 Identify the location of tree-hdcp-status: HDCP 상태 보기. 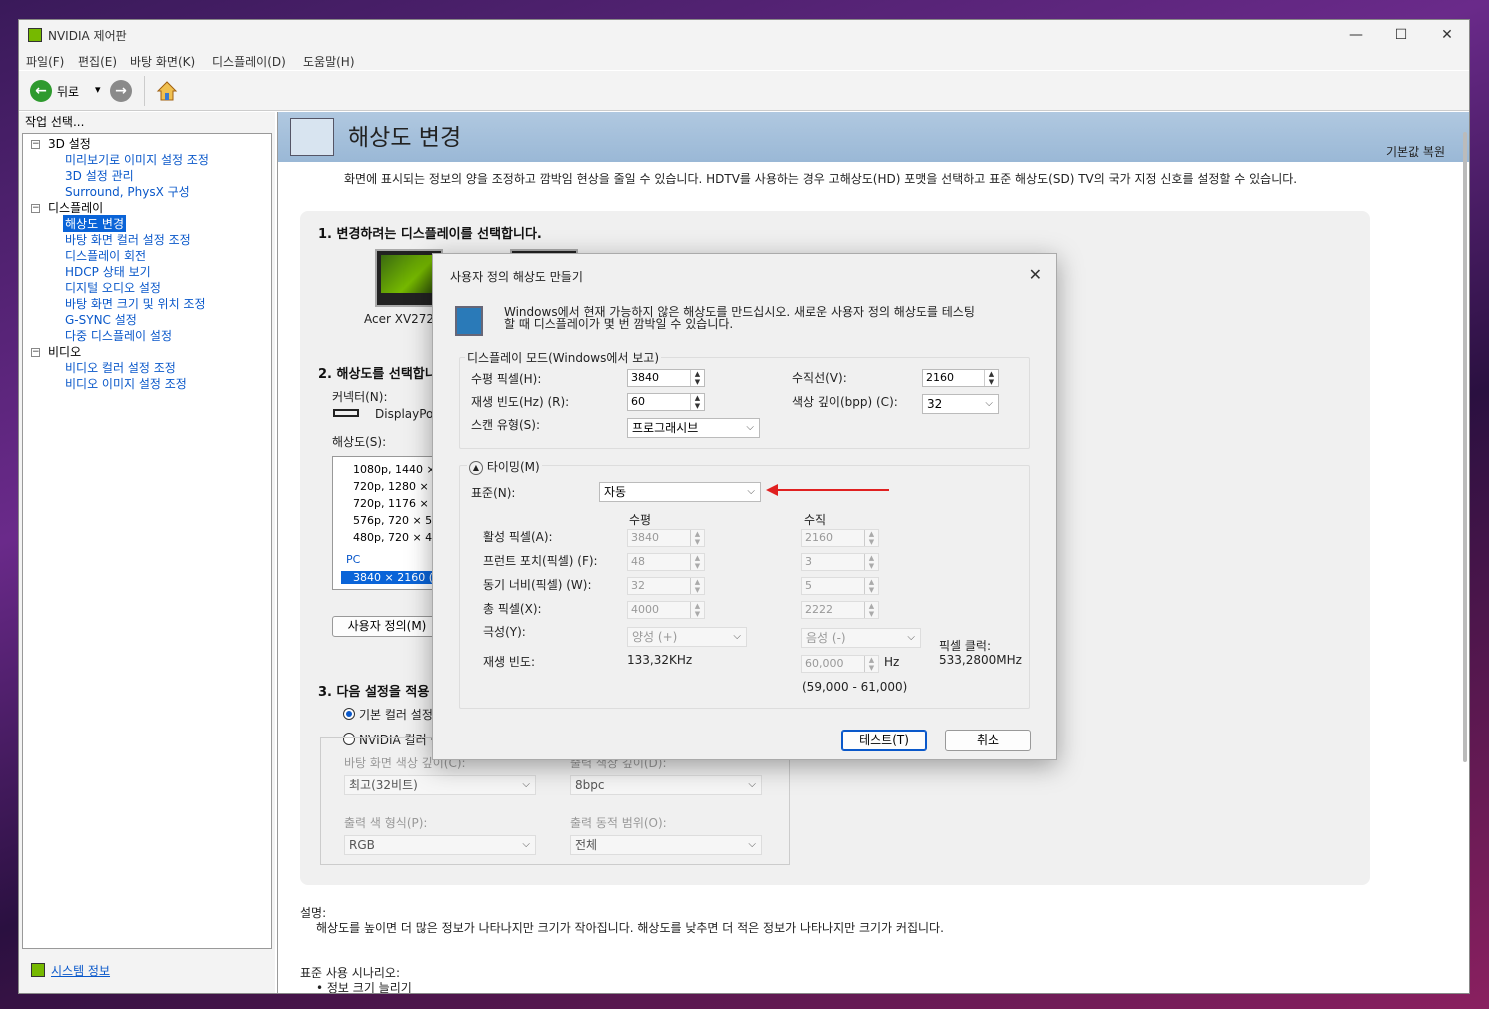
(108, 271).